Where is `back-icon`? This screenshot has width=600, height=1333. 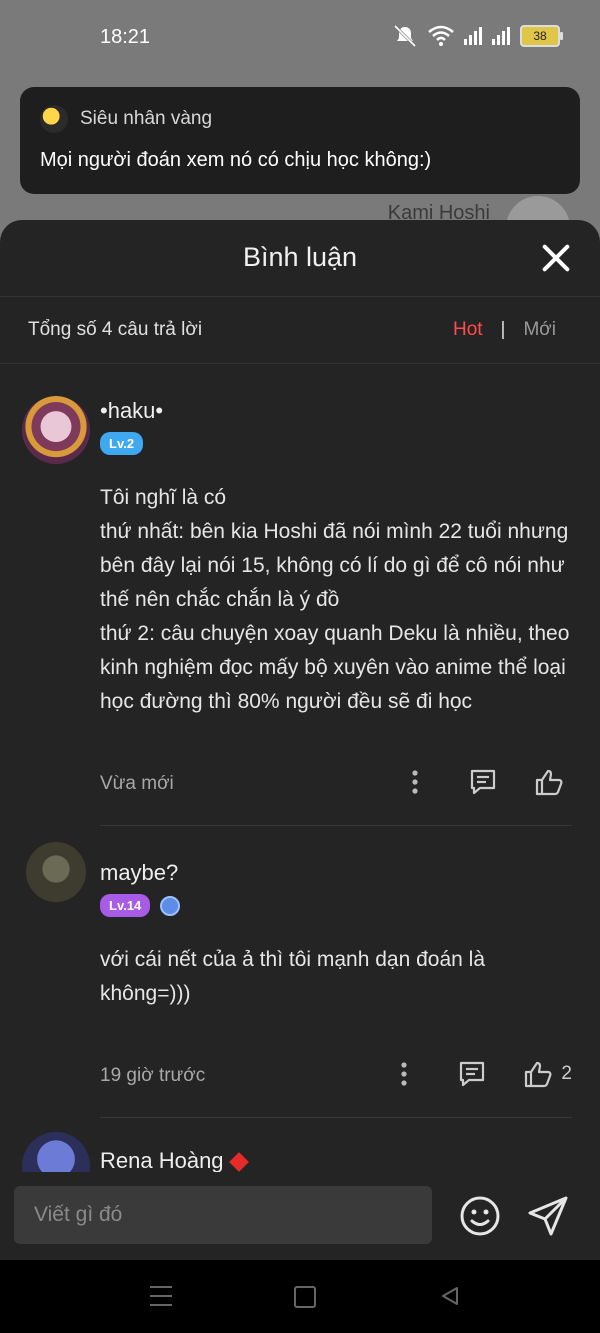 back-icon is located at coordinates (450, 1296).